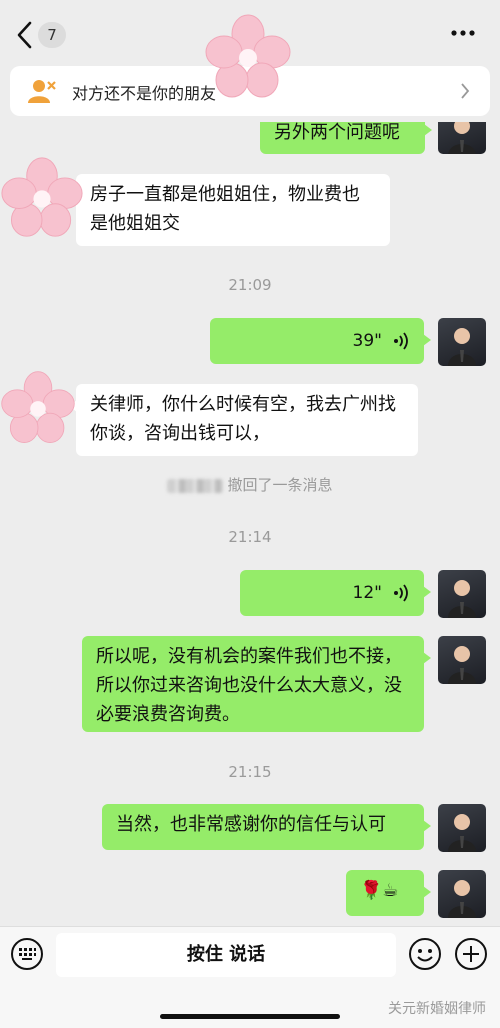 The height and width of the screenshot is (1028, 500). Describe the element at coordinates (250, 285) in the screenshot. I see `timestamp: 21:09` at that location.